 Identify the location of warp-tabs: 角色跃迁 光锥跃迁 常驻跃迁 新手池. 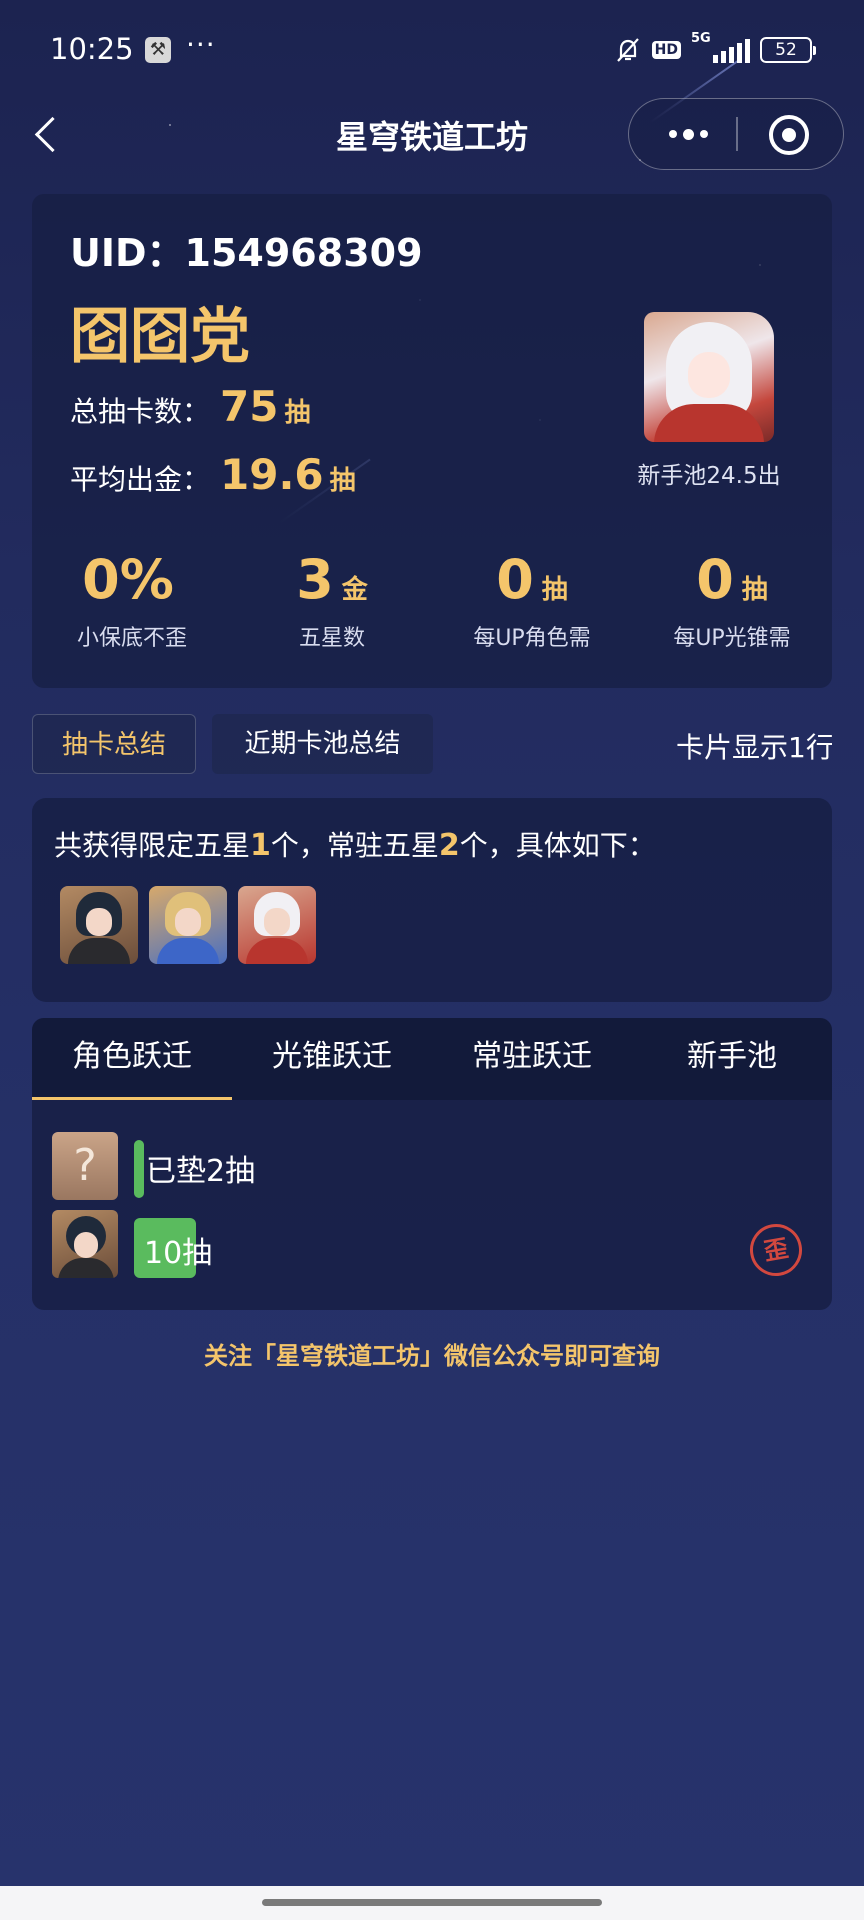
(432, 1059).